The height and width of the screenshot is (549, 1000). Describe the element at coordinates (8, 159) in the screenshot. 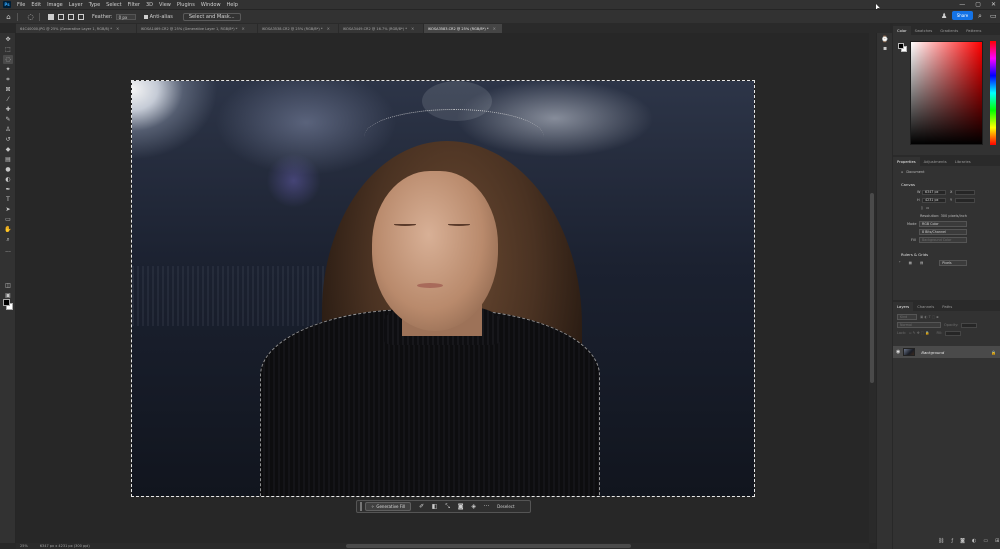

I see `gradient-tool-icon: ▤` at that location.